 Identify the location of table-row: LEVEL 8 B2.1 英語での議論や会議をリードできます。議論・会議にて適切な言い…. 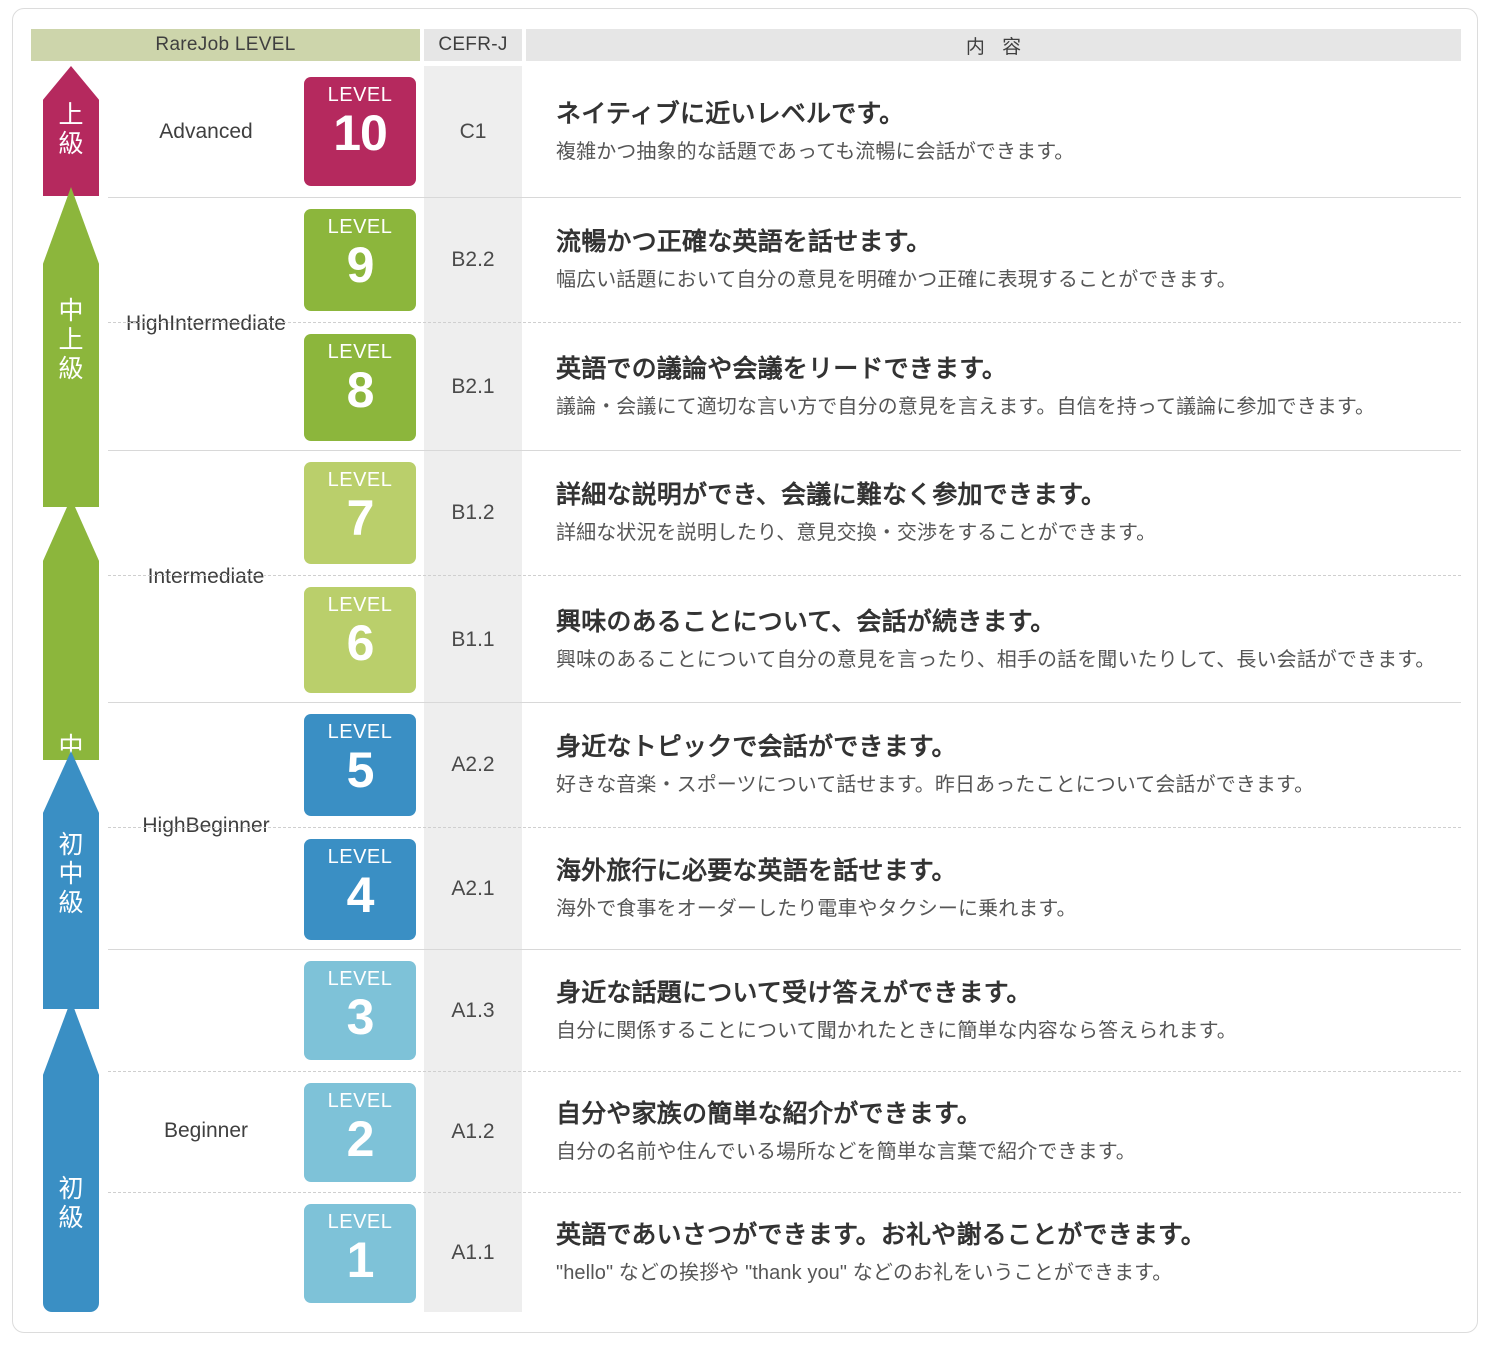
(784, 386).